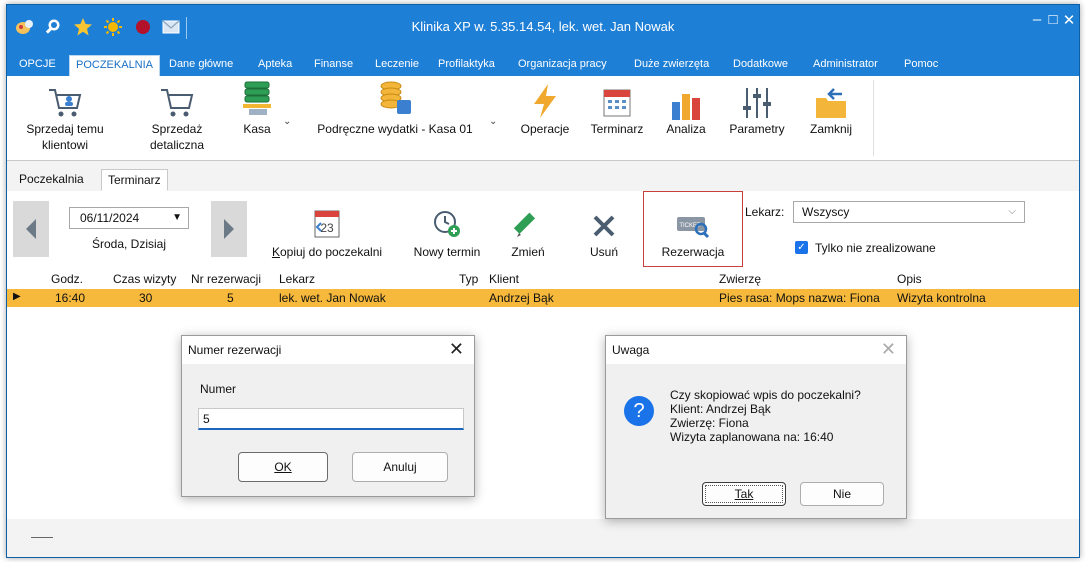 The image size is (1086, 562). What do you see at coordinates (493, 121) in the screenshot?
I see `petty-cash-dropdown-chevron-icon: ⌄` at bounding box center [493, 121].